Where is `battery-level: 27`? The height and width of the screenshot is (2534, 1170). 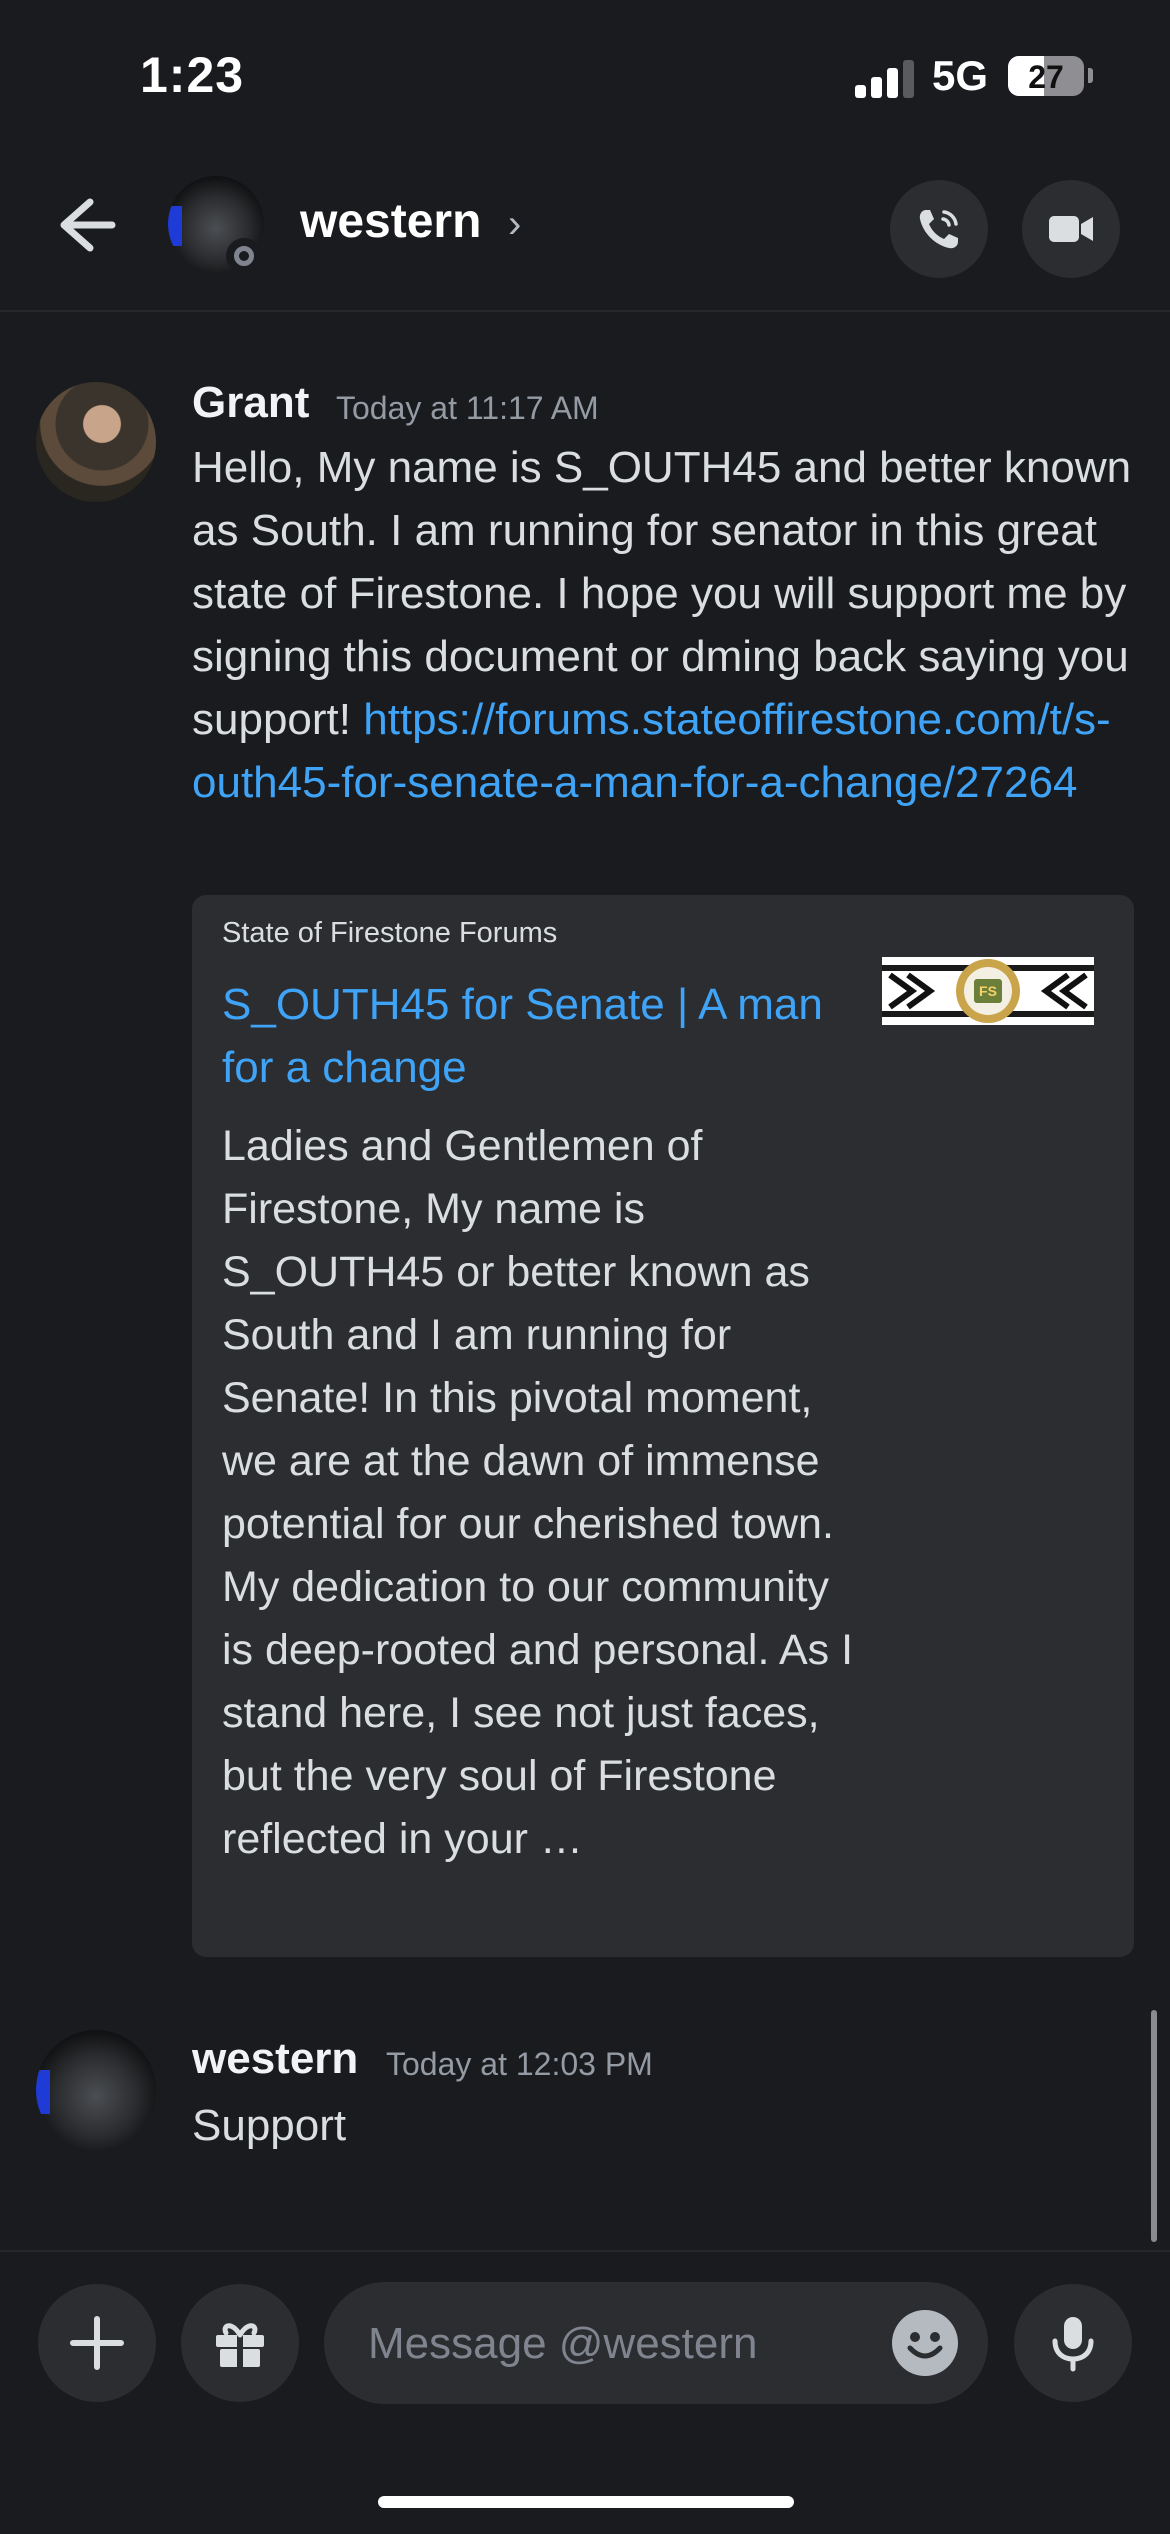 battery-level: 27 is located at coordinates (1046, 77).